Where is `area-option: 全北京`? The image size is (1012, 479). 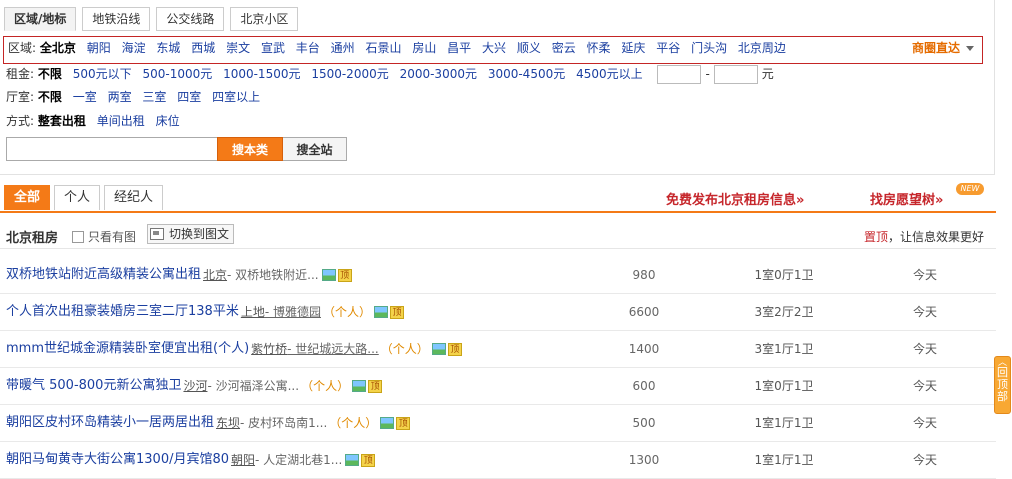
area-option: 全北京 is located at coordinates (58, 48).